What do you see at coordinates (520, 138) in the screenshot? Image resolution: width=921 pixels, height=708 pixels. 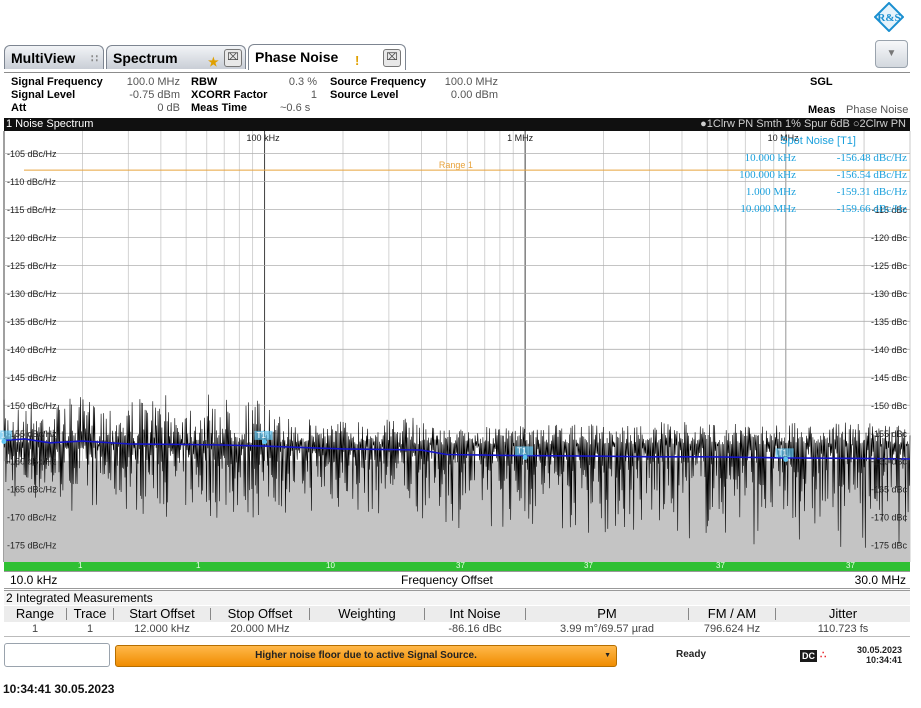 I see `x-tick-label: 1 MHz` at bounding box center [520, 138].